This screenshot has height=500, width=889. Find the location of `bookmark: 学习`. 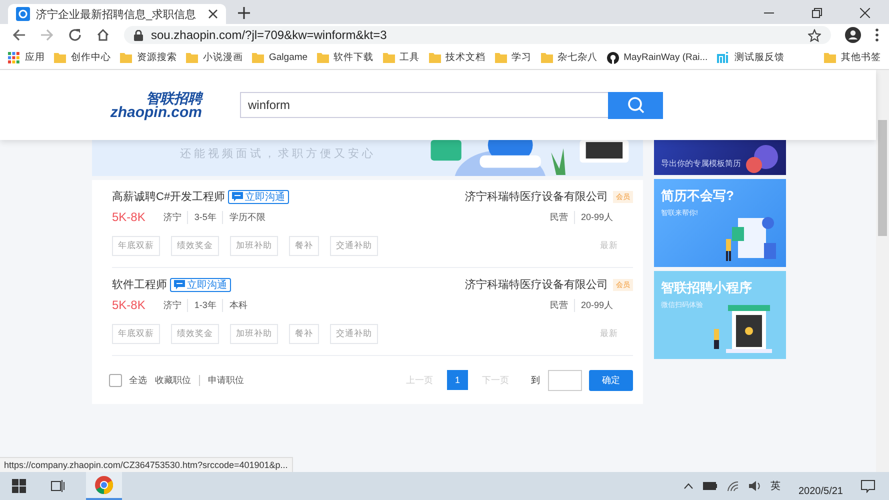

bookmark: 学习 is located at coordinates (513, 57).